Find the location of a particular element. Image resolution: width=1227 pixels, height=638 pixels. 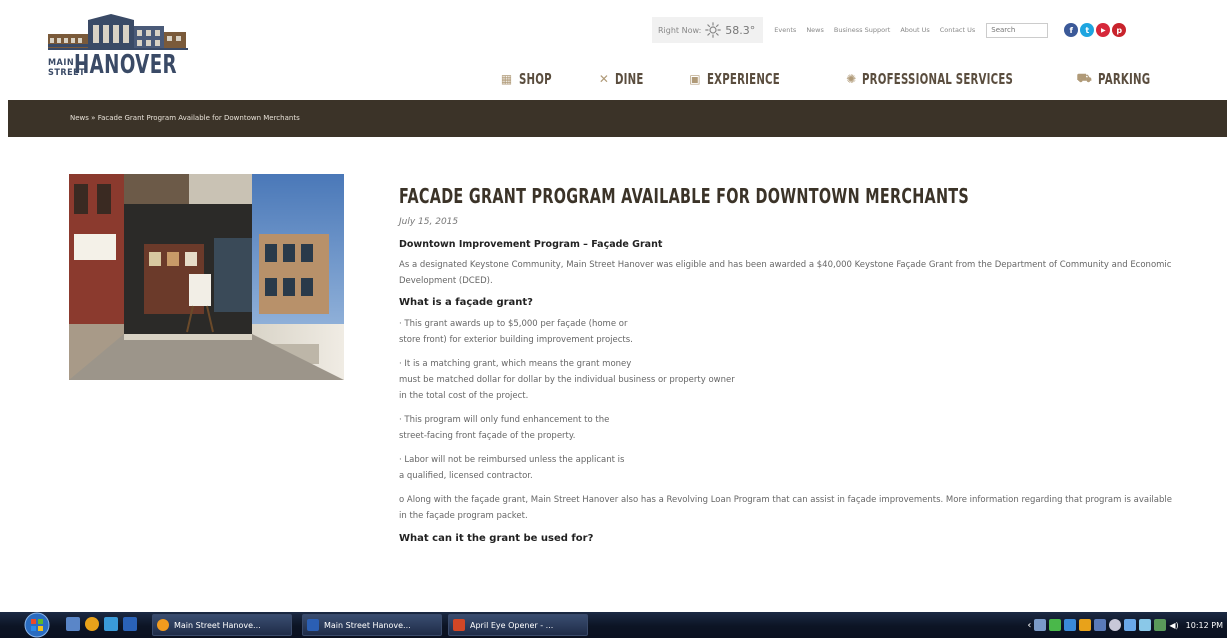

tray-security-icon is located at coordinates (1055, 625).